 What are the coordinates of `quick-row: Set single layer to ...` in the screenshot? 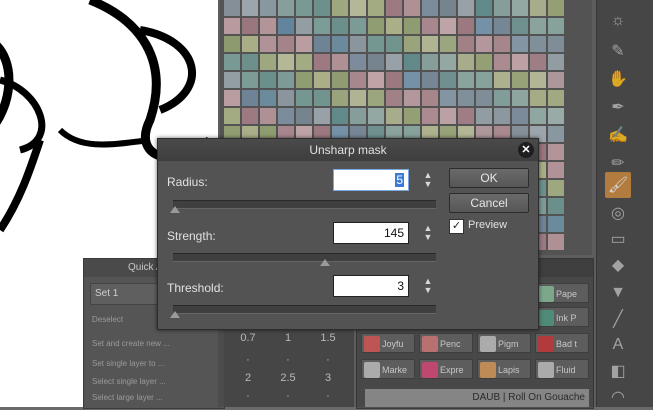 It's located at (128, 363).